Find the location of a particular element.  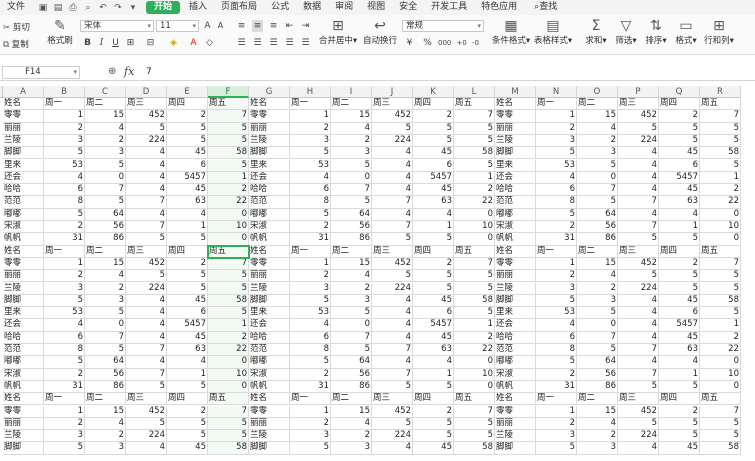

tab-data: 数据 is located at coordinates (312, 7).